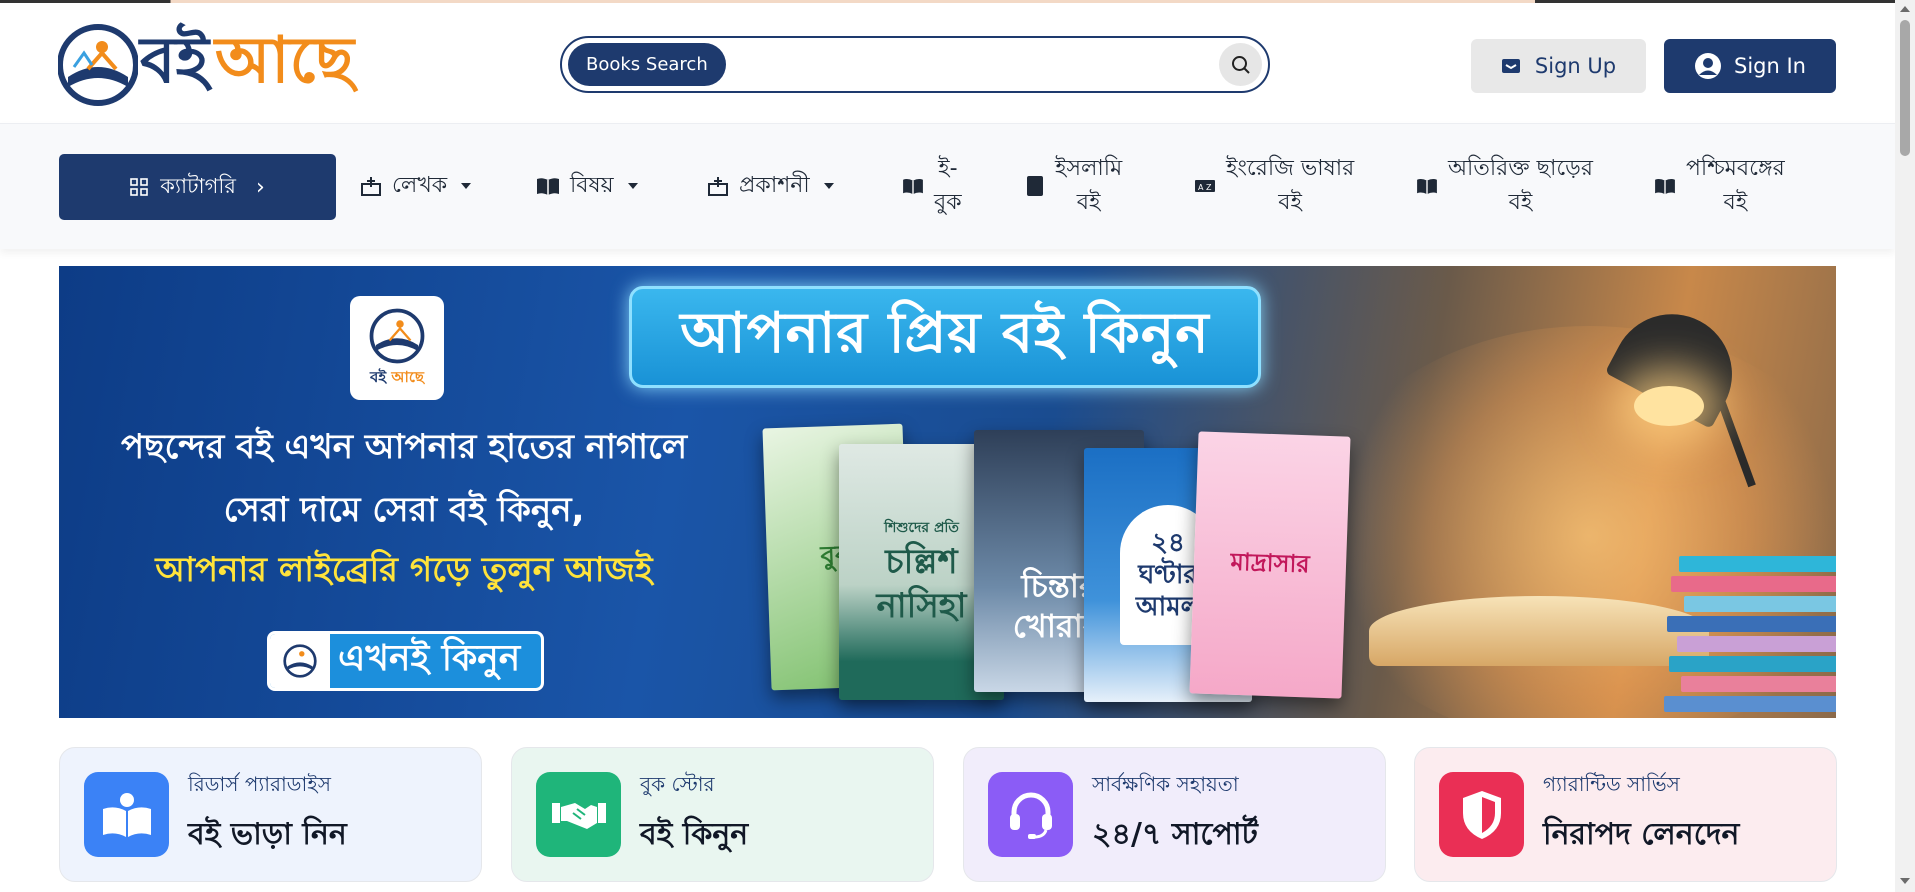  I want to click on caret-down-icon, so click(466, 186).